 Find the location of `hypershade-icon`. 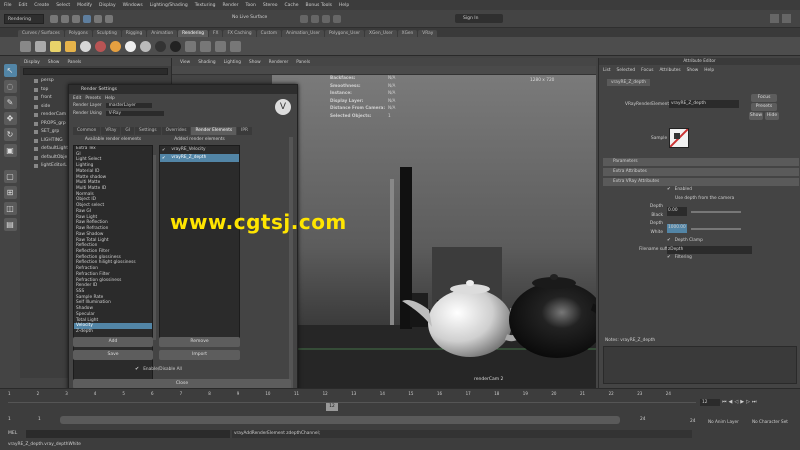

hypershade-icon is located at coordinates (337, 19).